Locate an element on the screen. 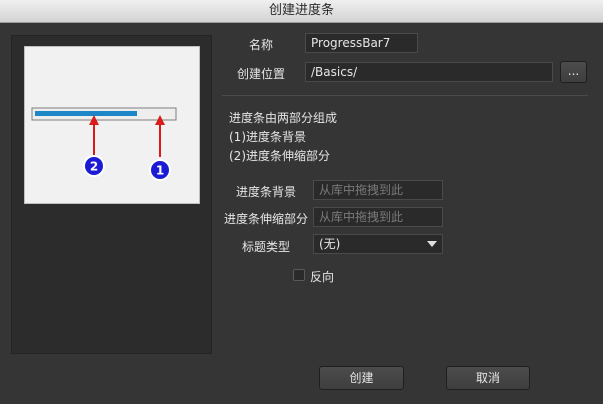  window-title: 创建进度条 is located at coordinates (301, 10).